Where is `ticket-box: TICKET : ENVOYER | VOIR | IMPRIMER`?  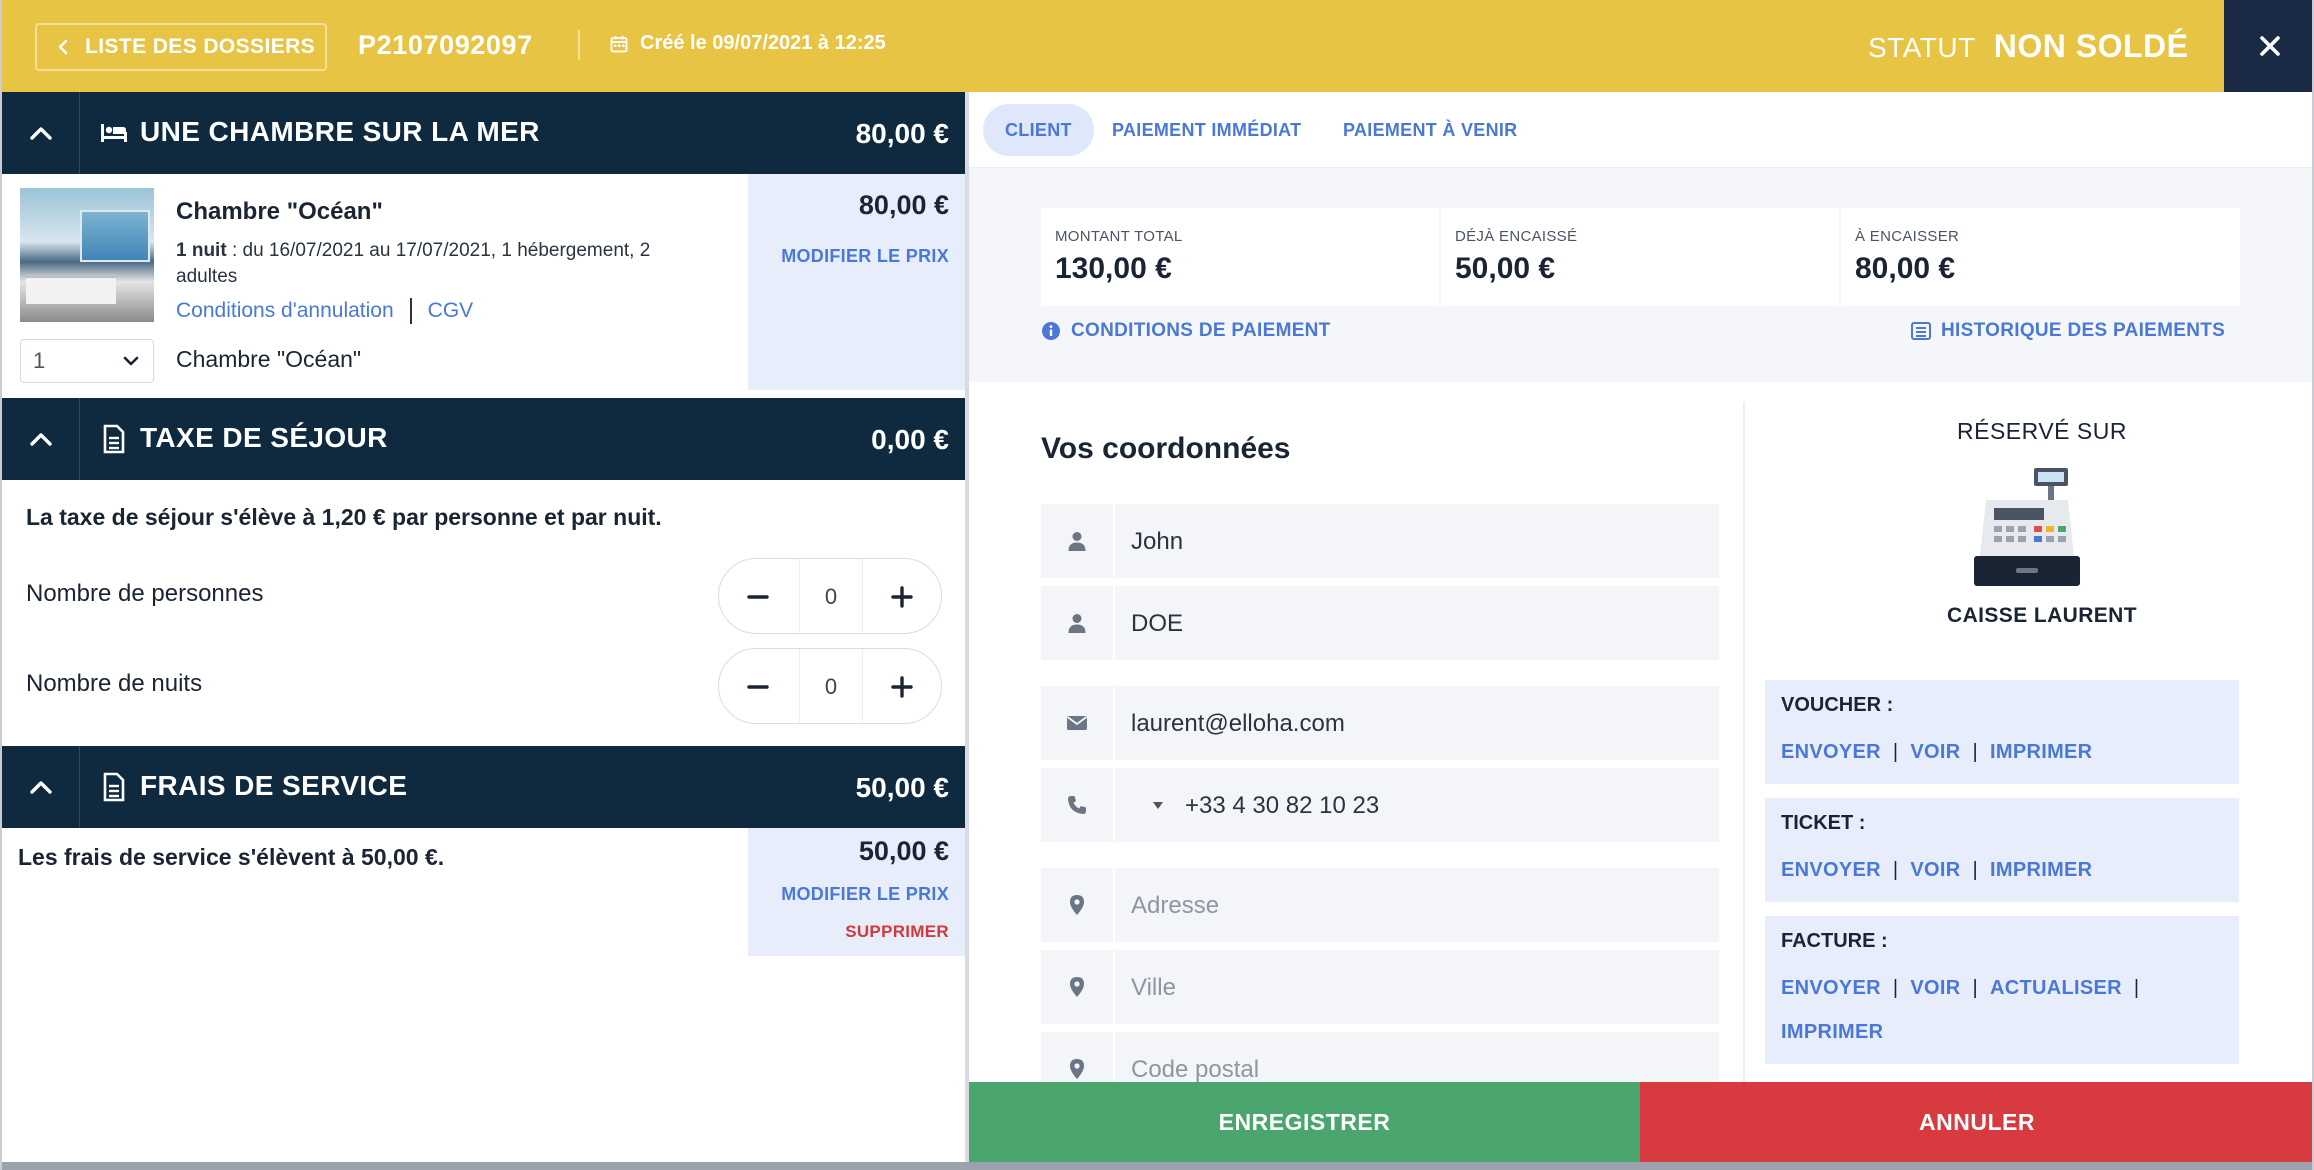 ticket-box: TICKET : ENVOYER | VOIR | IMPRIMER is located at coordinates (2002, 850).